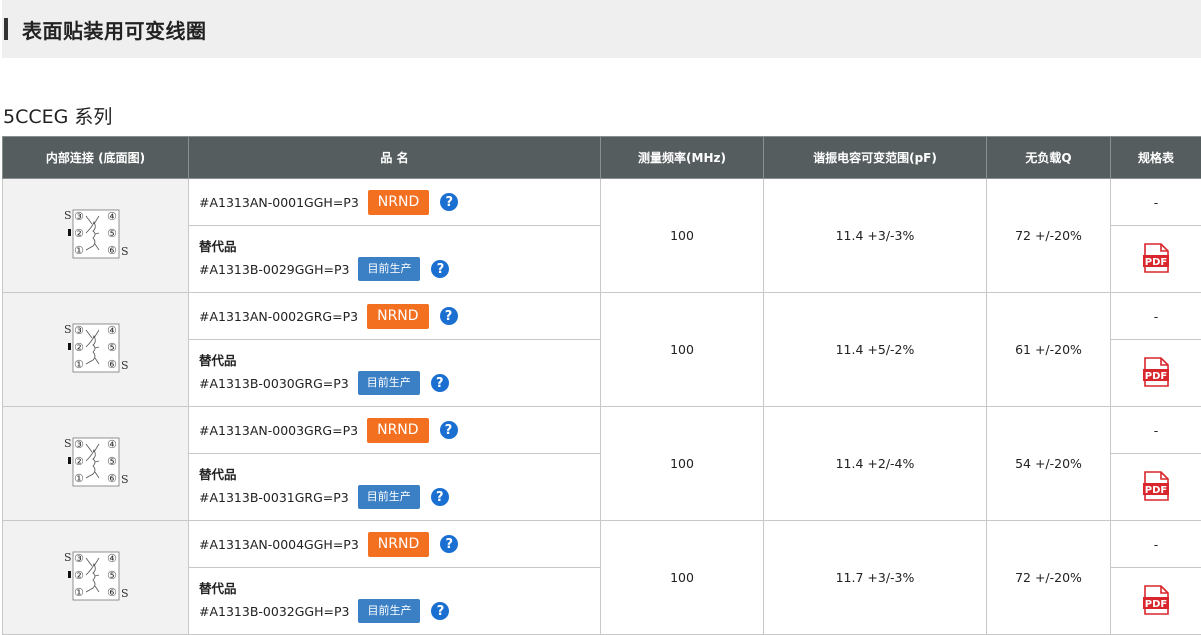 This screenshot has height=635, width=1201. I want to click on part-cell: #A1313AN-0001GGH=P3 NRND ?, so click(394, 202).